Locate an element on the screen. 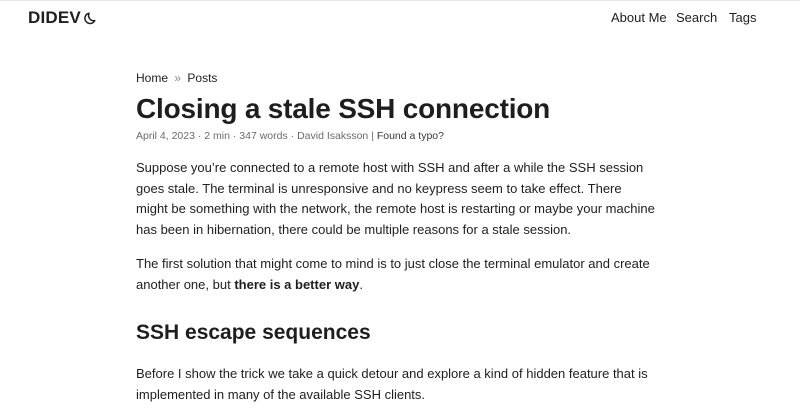  moon-icon is located at coordinates (91, 18).